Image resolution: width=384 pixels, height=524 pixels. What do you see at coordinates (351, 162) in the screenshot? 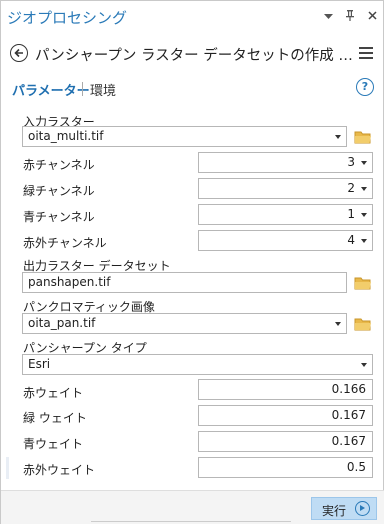
I see `red-channel-value: 3` at bounding box center [351, 162].